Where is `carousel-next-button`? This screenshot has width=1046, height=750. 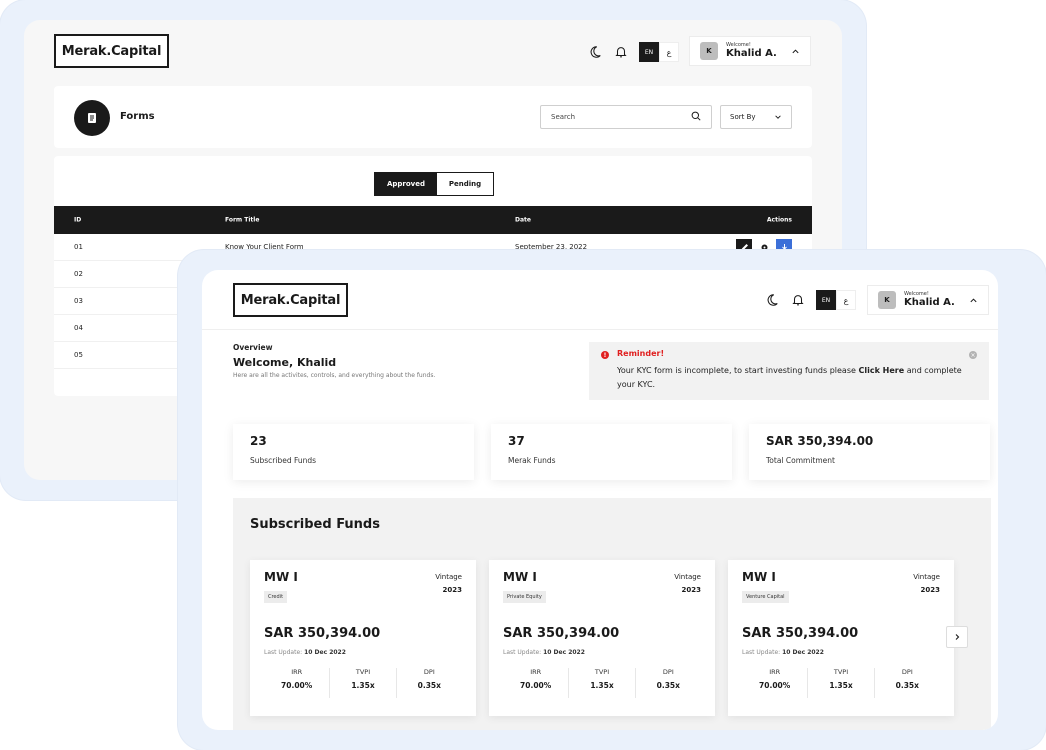
carousel-next-button is located at coordinates (957, 637).